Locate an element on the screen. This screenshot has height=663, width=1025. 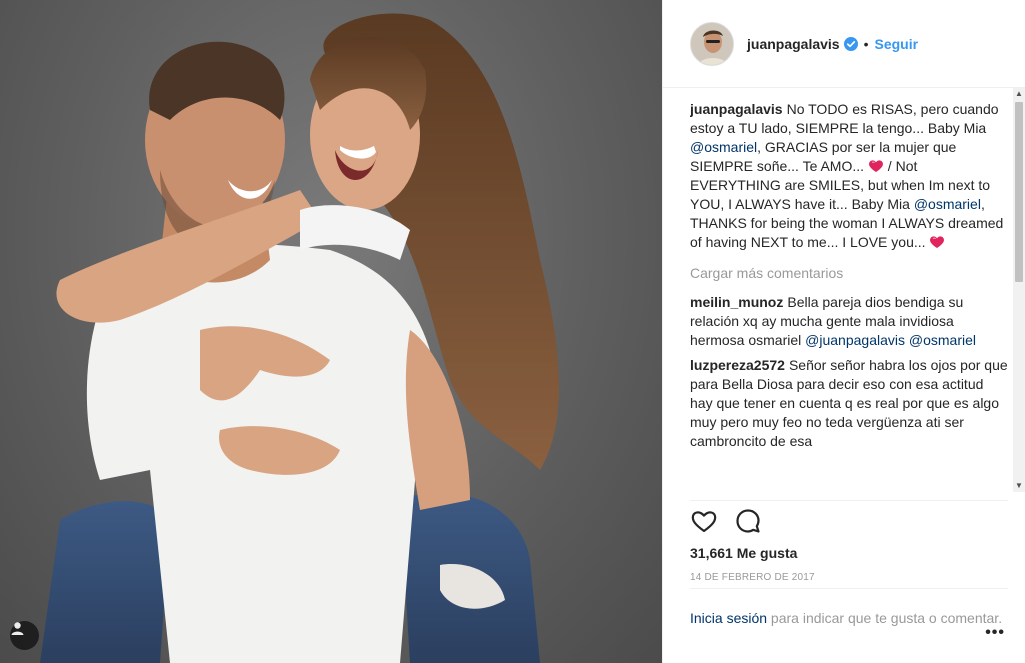
likes-count: 31,661 Me gusta is located at coordinates (849, 553).